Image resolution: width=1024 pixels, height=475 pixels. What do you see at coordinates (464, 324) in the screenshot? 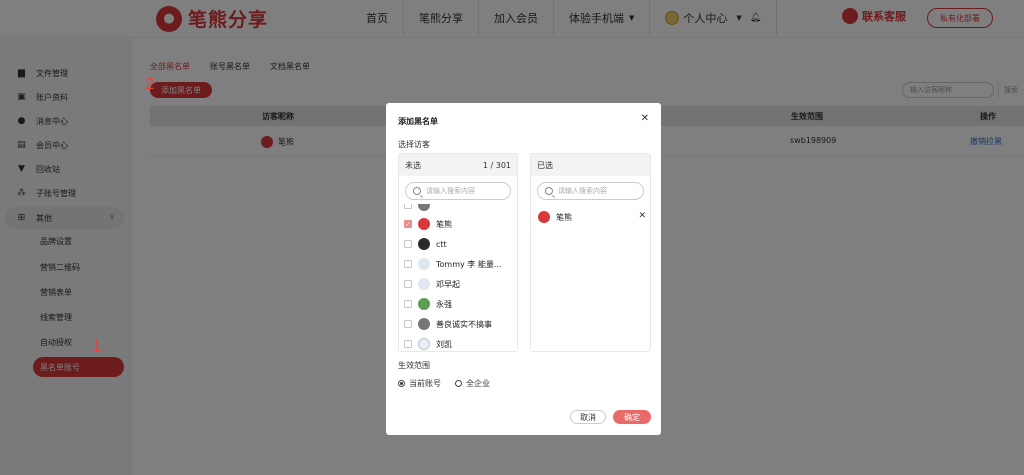
I see `visitor-name: 善良诚实不搞事` at bounding box center [464, 324].